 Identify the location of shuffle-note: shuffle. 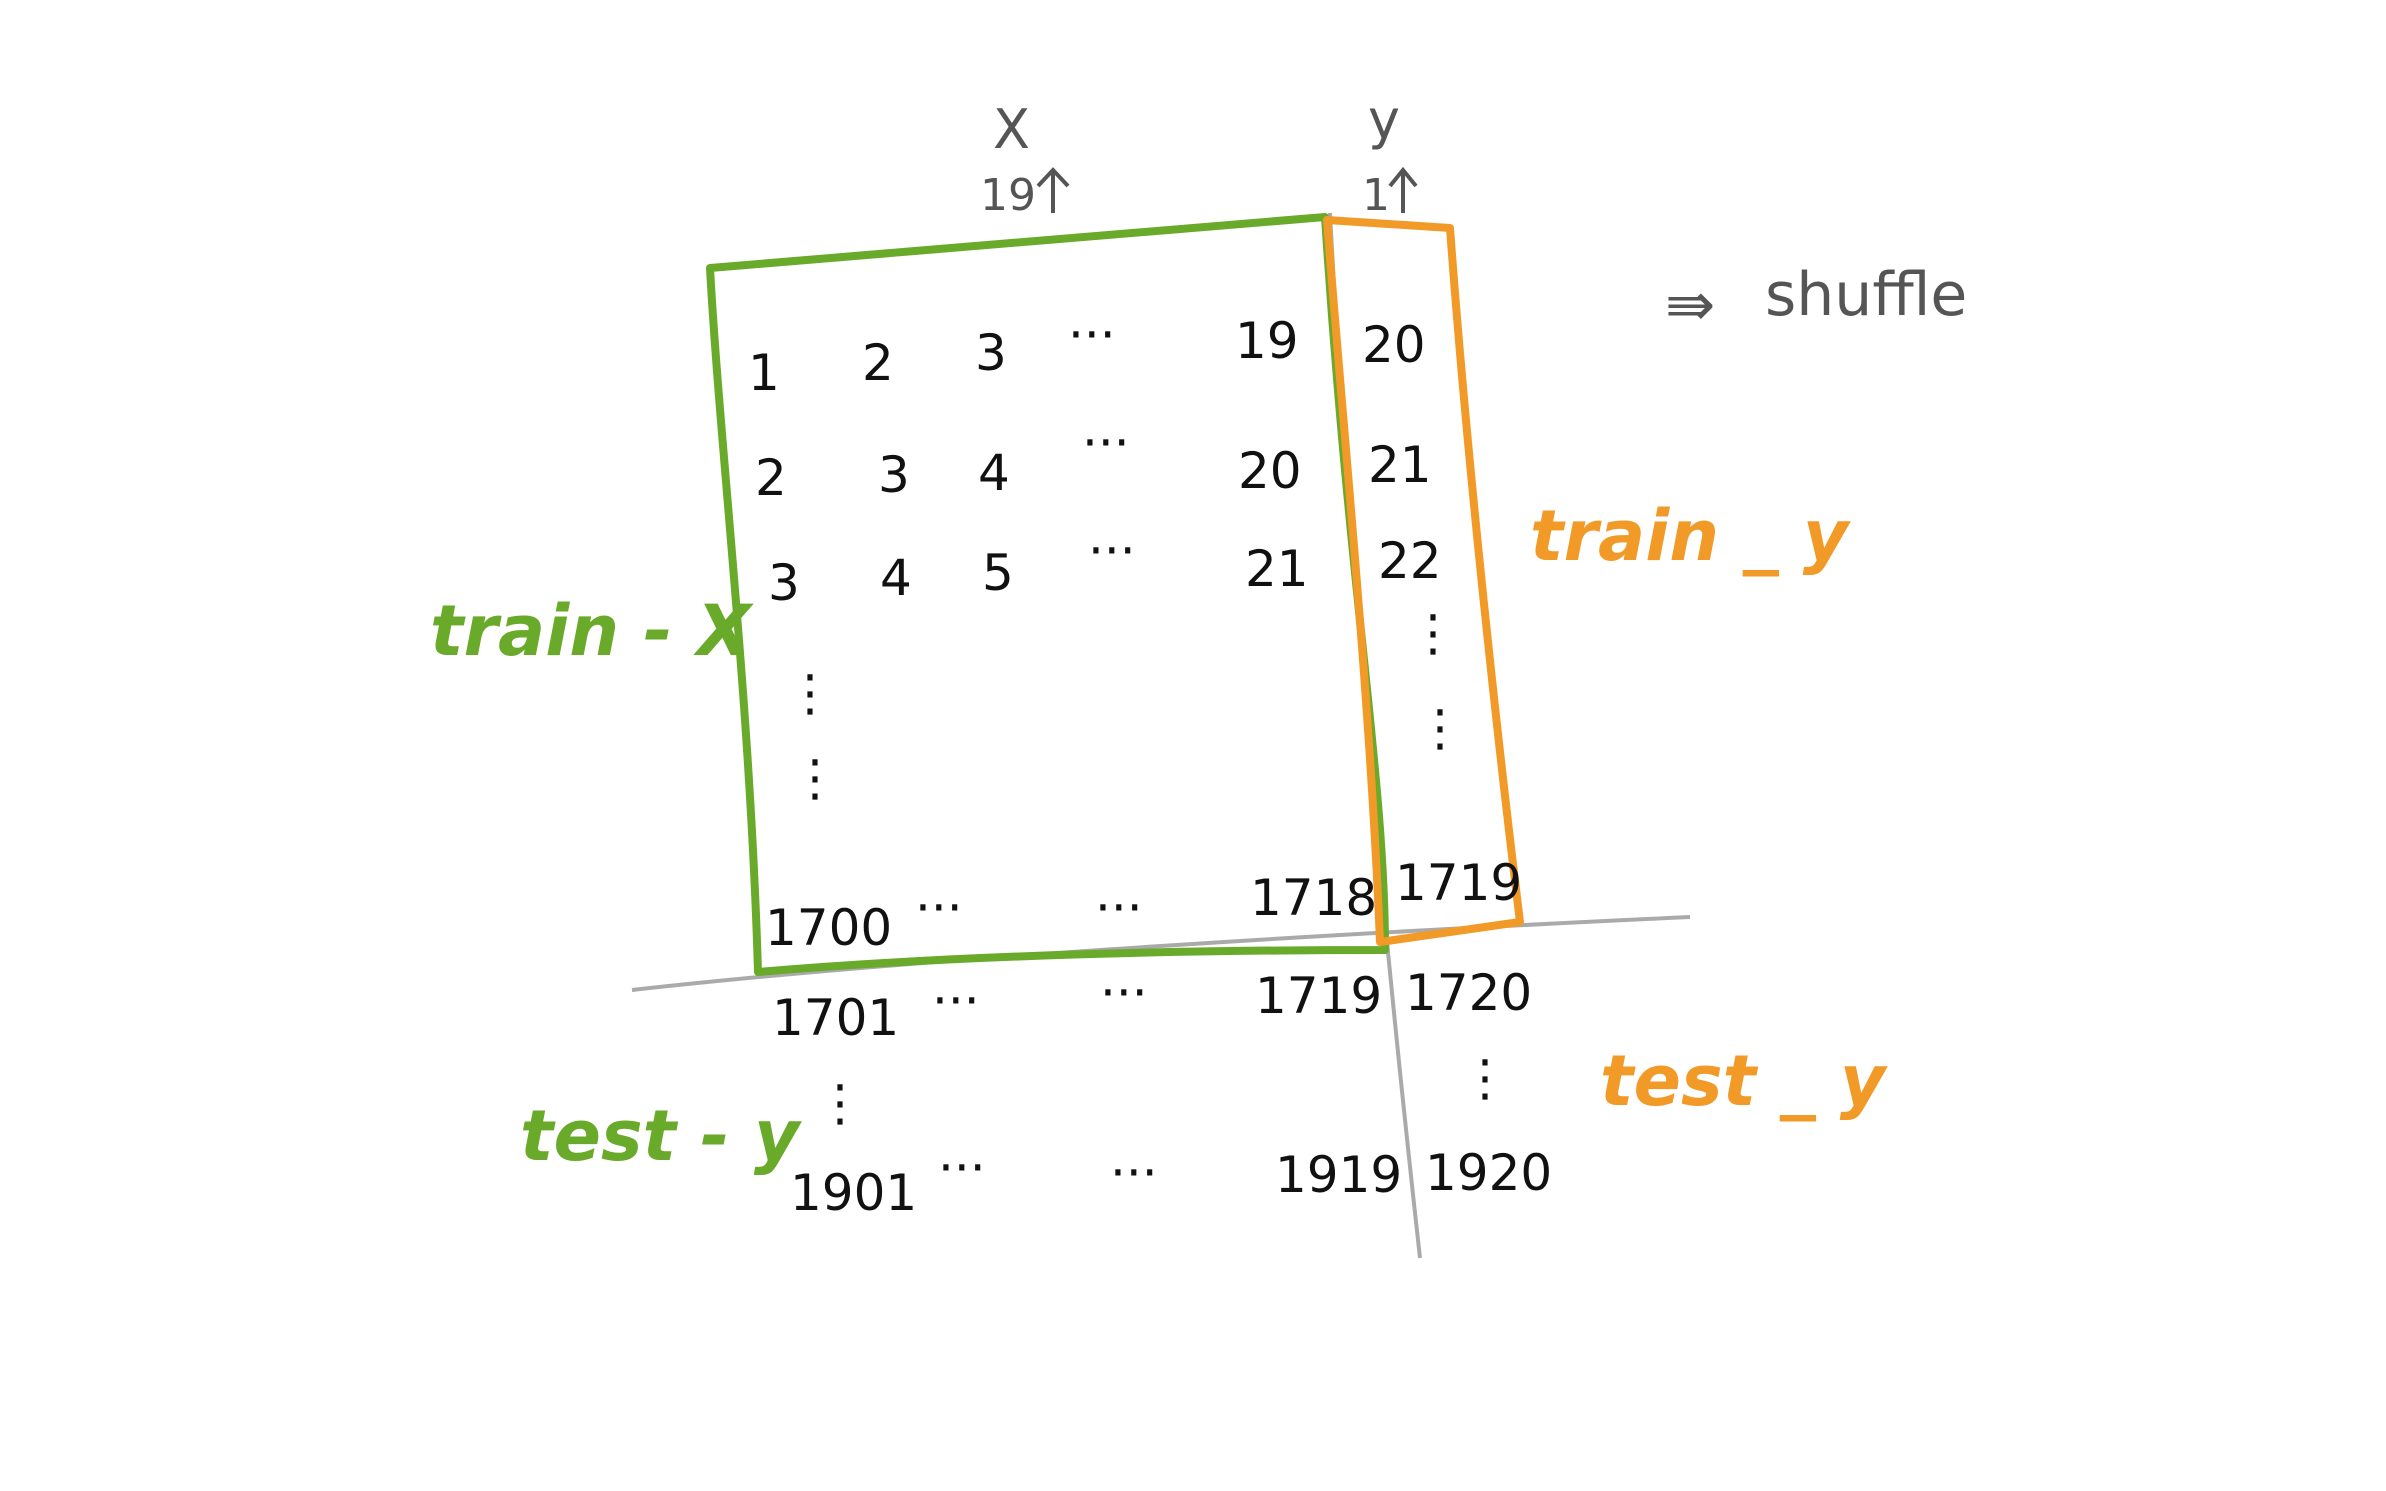
(1866, 295).